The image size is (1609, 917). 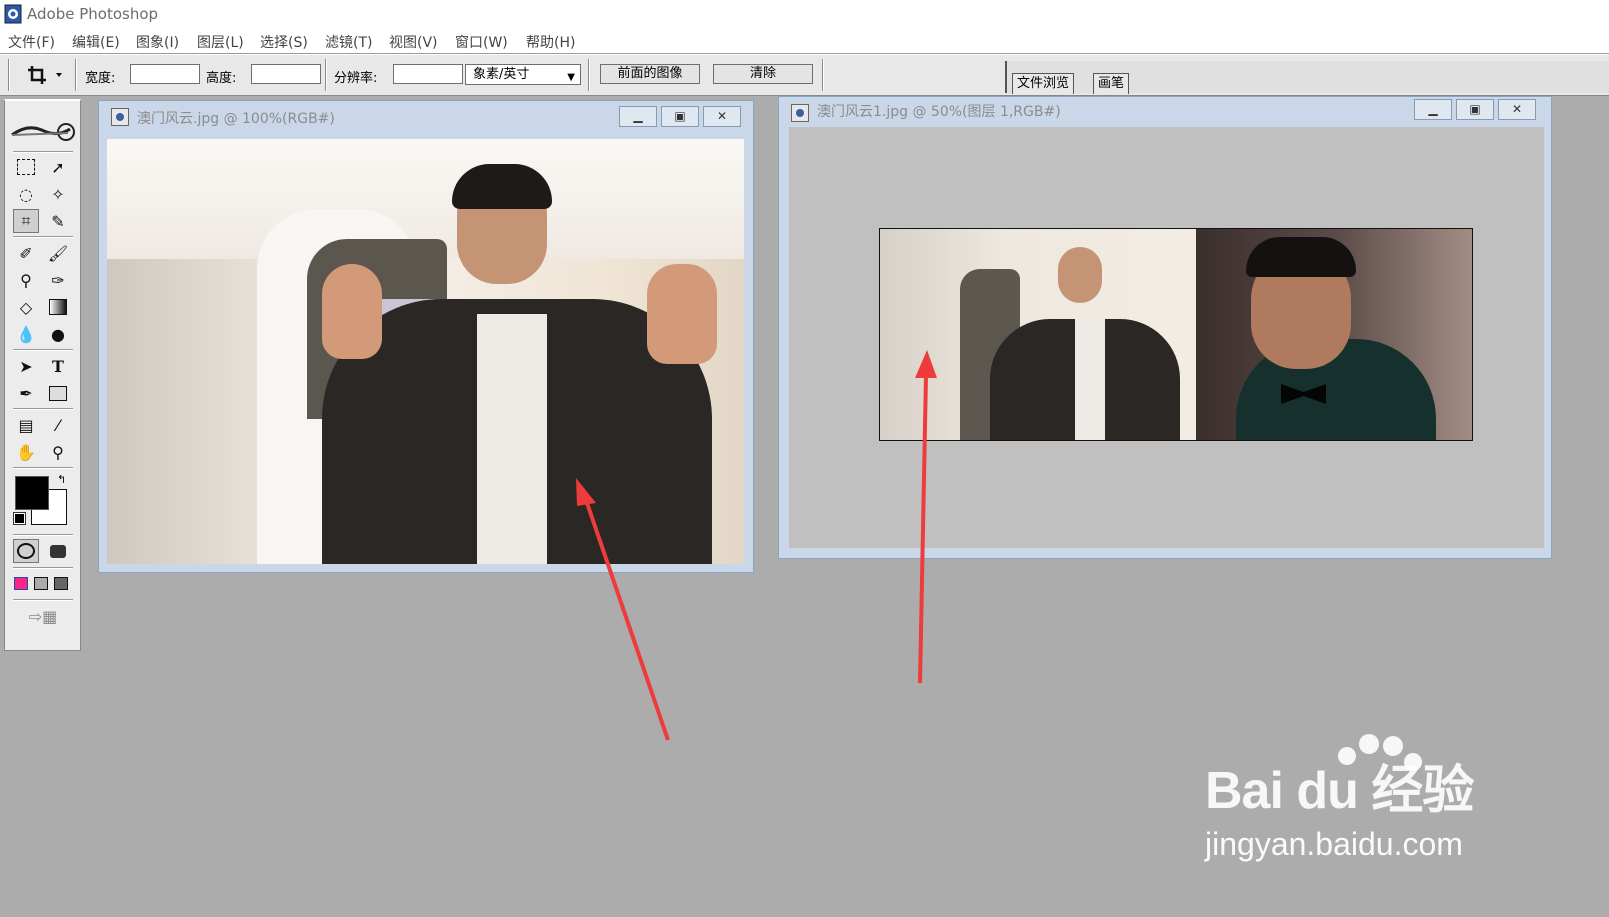 What do you see at coordinates (1038, 334) in the screenshot?
I see `composite-left-photo` at bounding box center [1038, 334].